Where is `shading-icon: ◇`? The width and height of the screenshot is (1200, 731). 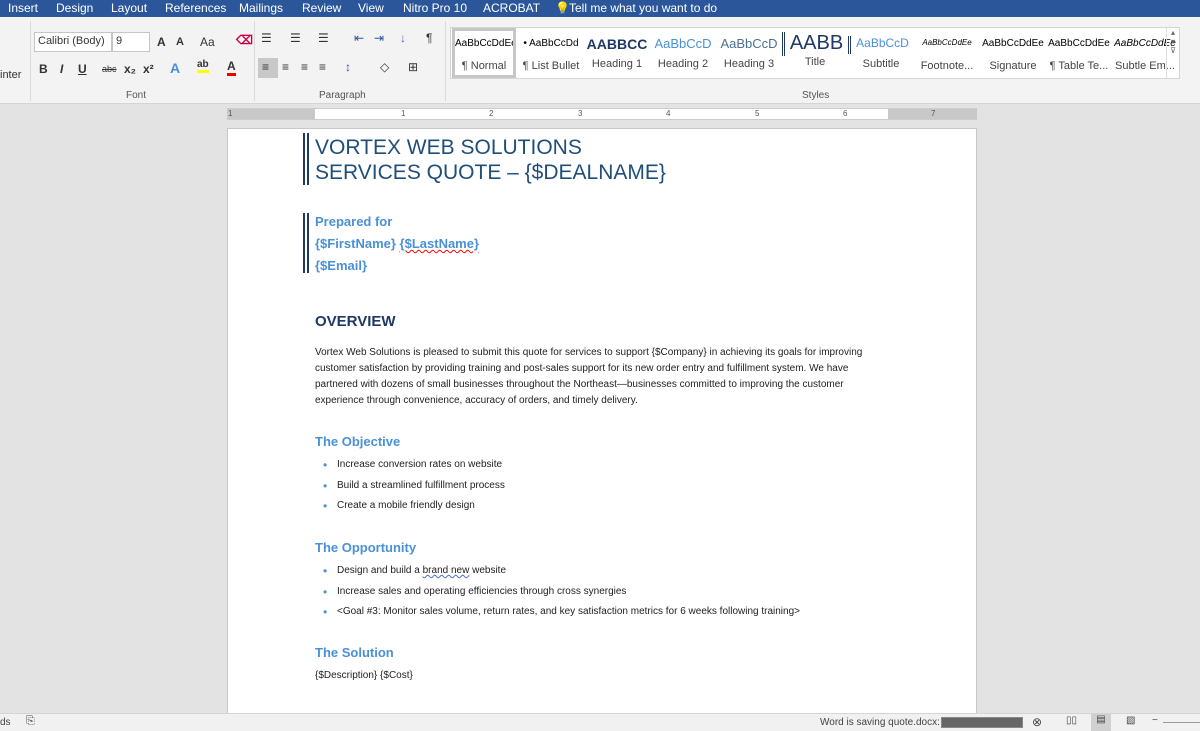
shading-icon: ◇ is located at coordinates (384, 67).